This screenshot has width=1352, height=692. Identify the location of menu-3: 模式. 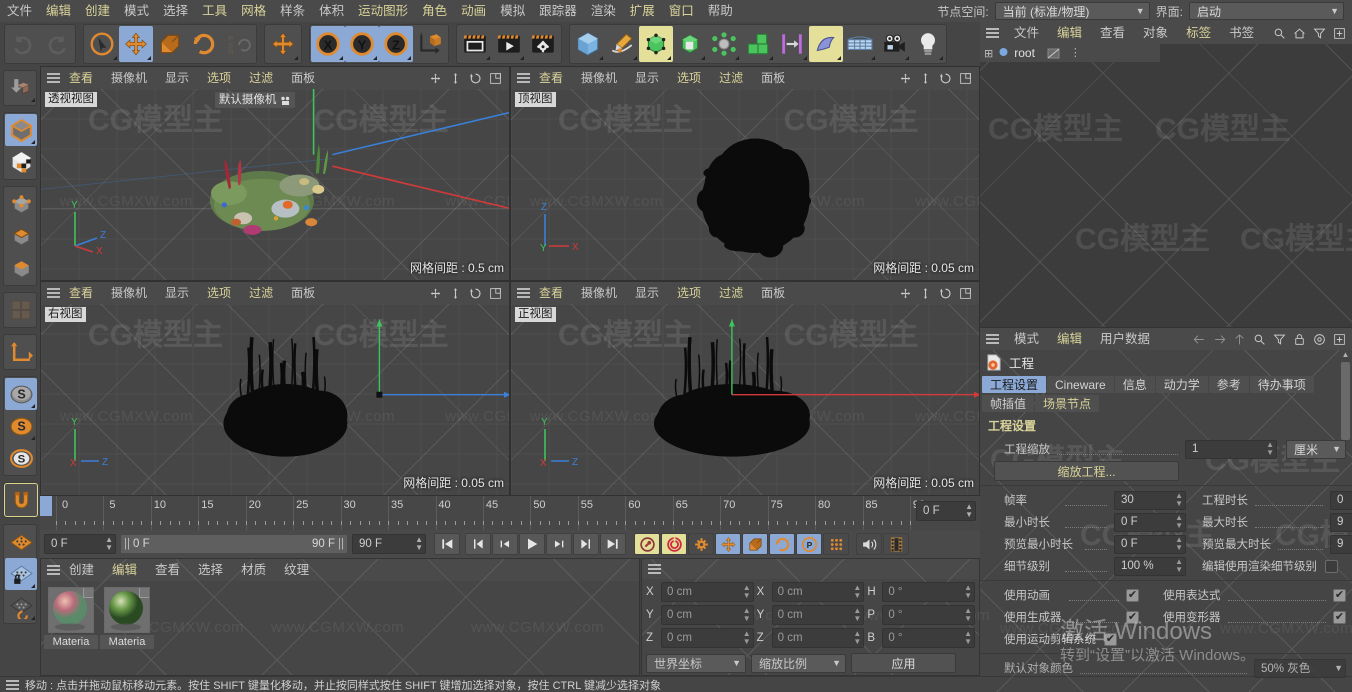
(136, 11).